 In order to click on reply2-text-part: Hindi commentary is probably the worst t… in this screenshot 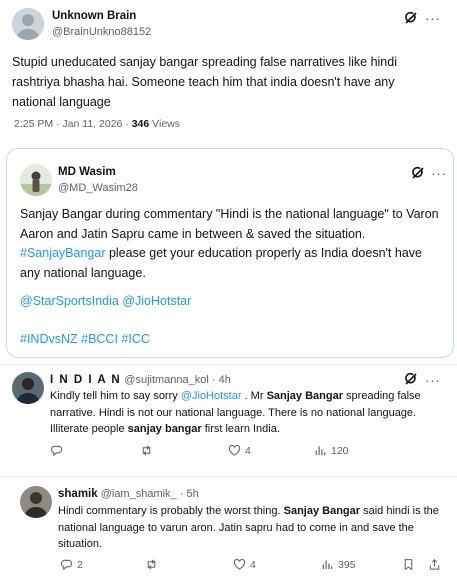, I will do `click(171, 511)`.